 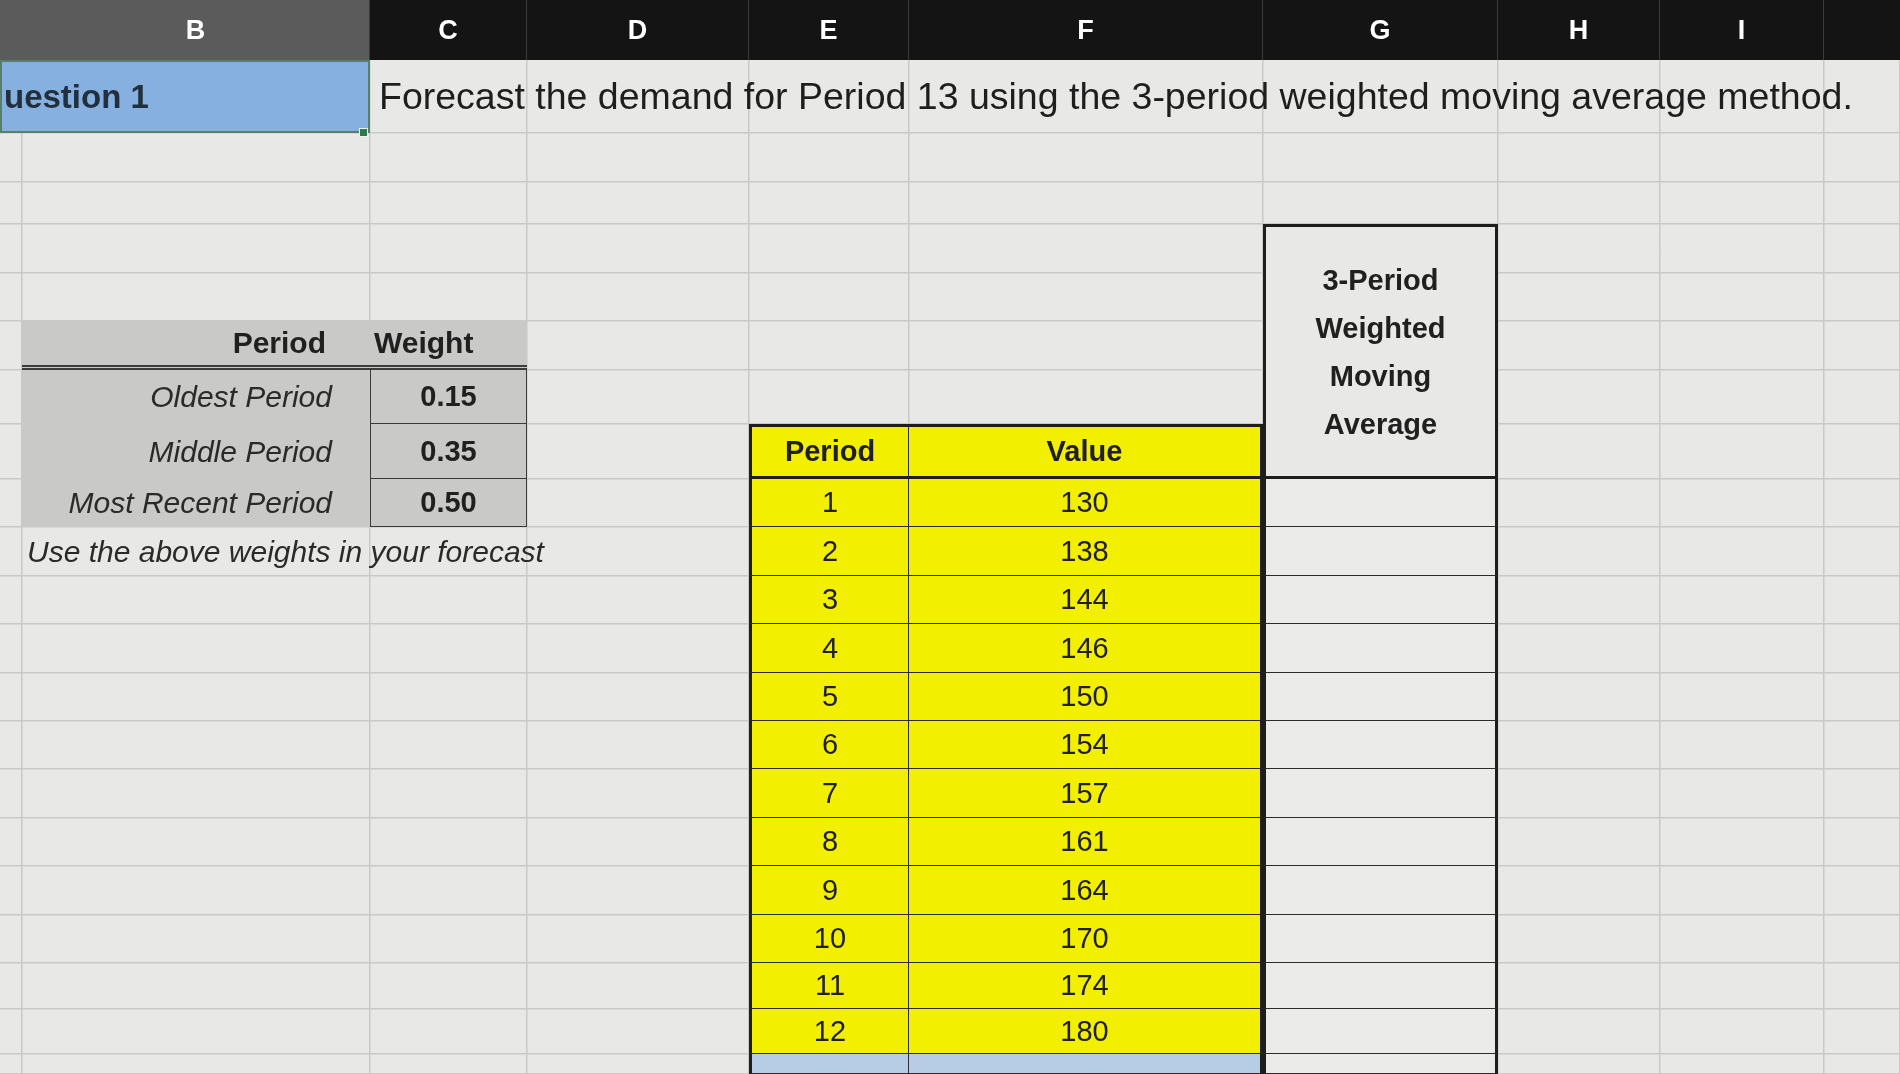 What do you see at coordinates (829, 890) in the screenshot?
I see `table-cell: 9` at bounding box center [829, 890].